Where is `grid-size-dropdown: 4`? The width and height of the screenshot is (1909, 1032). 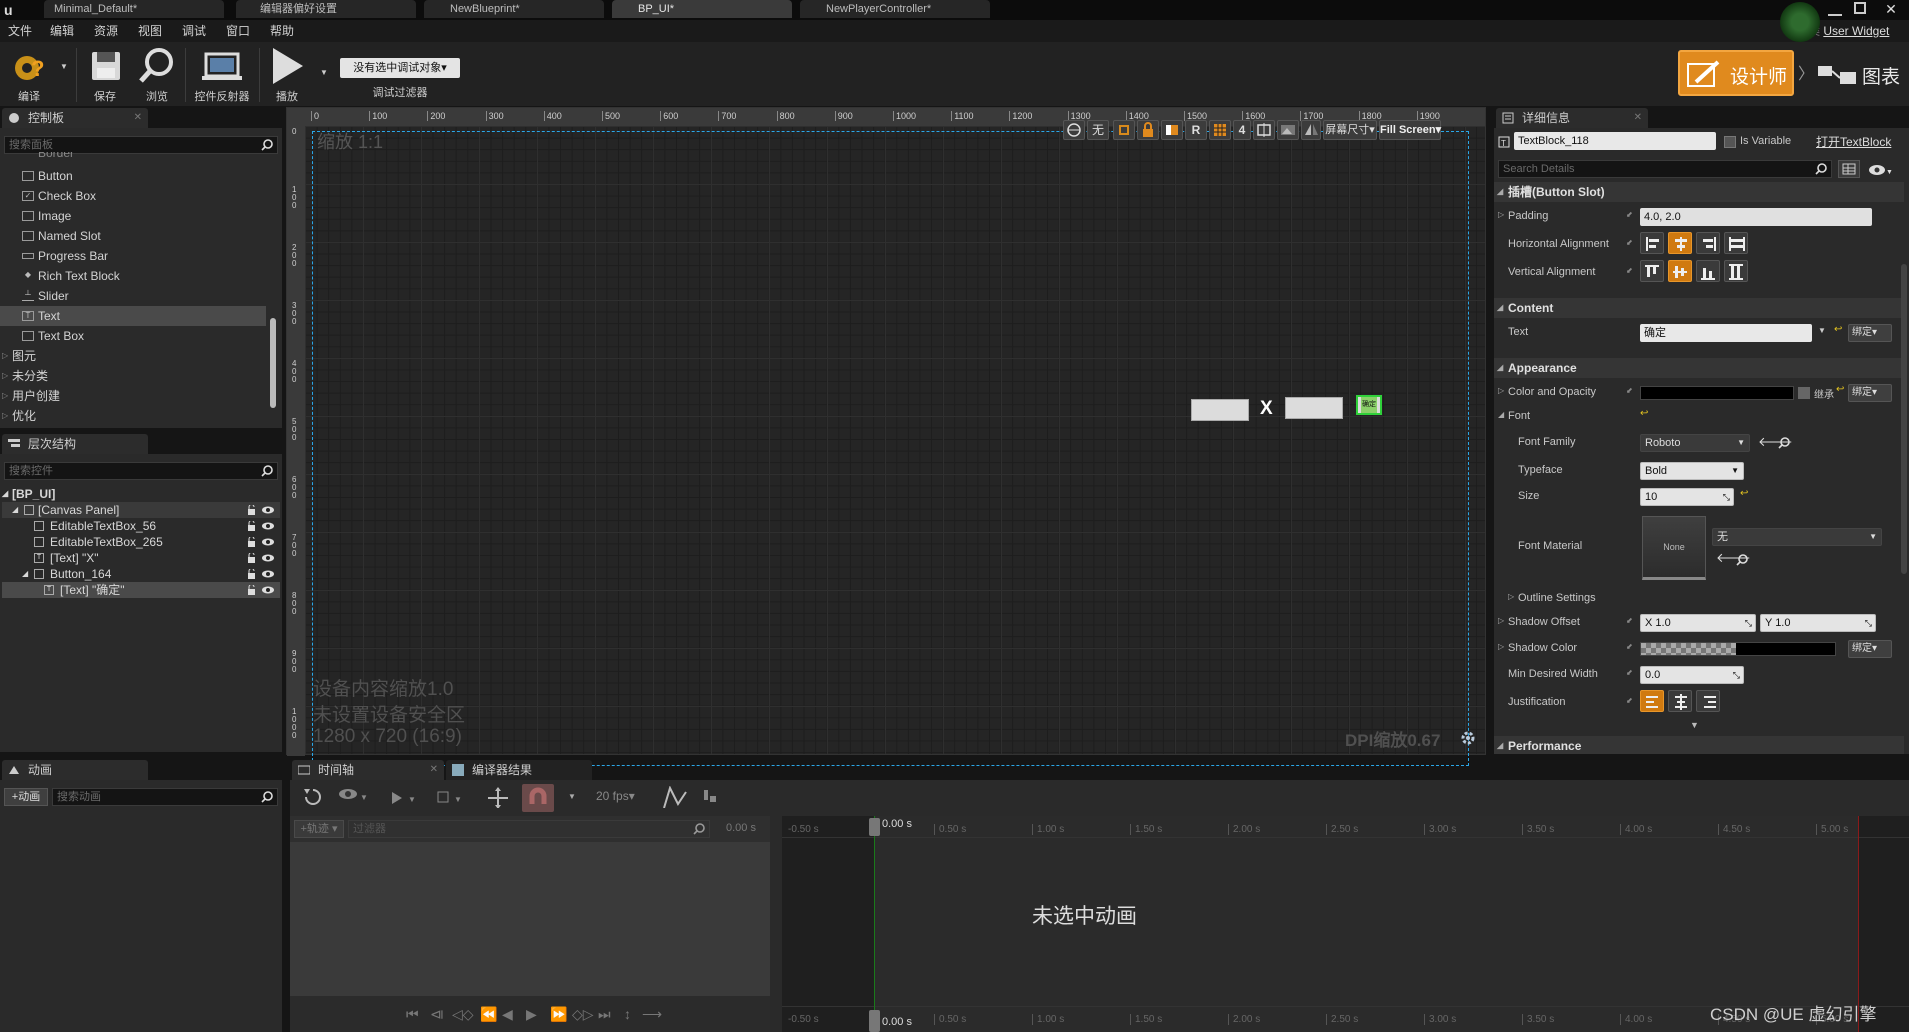
grid-size-dropdown: 4 is located at coordinates (1242, 130).